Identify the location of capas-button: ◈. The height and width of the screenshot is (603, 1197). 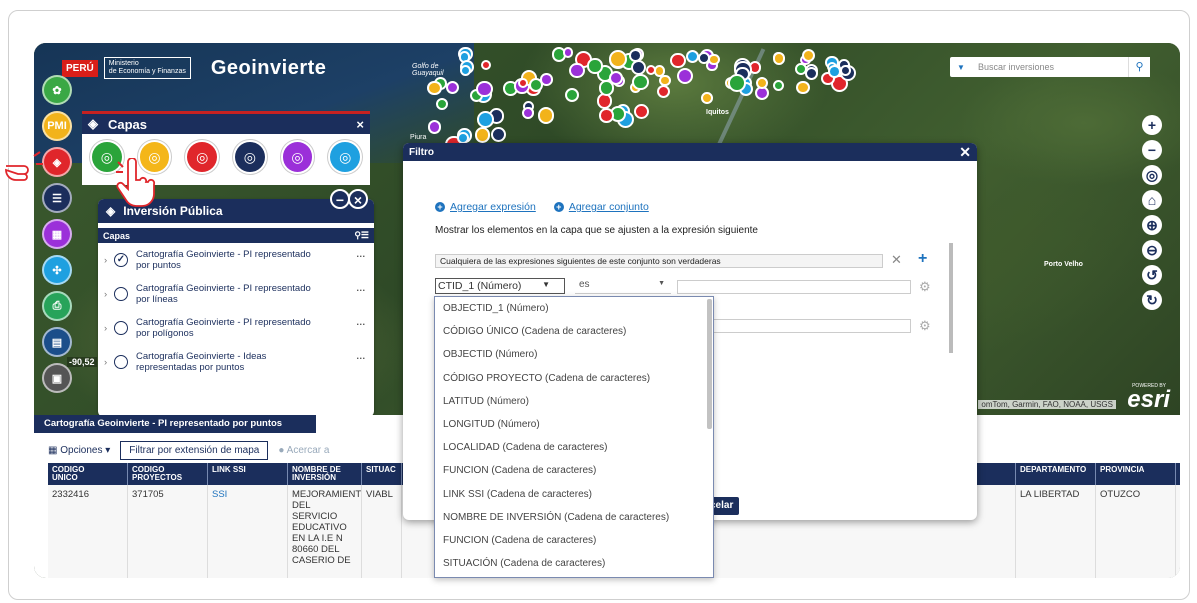
(57, 162).